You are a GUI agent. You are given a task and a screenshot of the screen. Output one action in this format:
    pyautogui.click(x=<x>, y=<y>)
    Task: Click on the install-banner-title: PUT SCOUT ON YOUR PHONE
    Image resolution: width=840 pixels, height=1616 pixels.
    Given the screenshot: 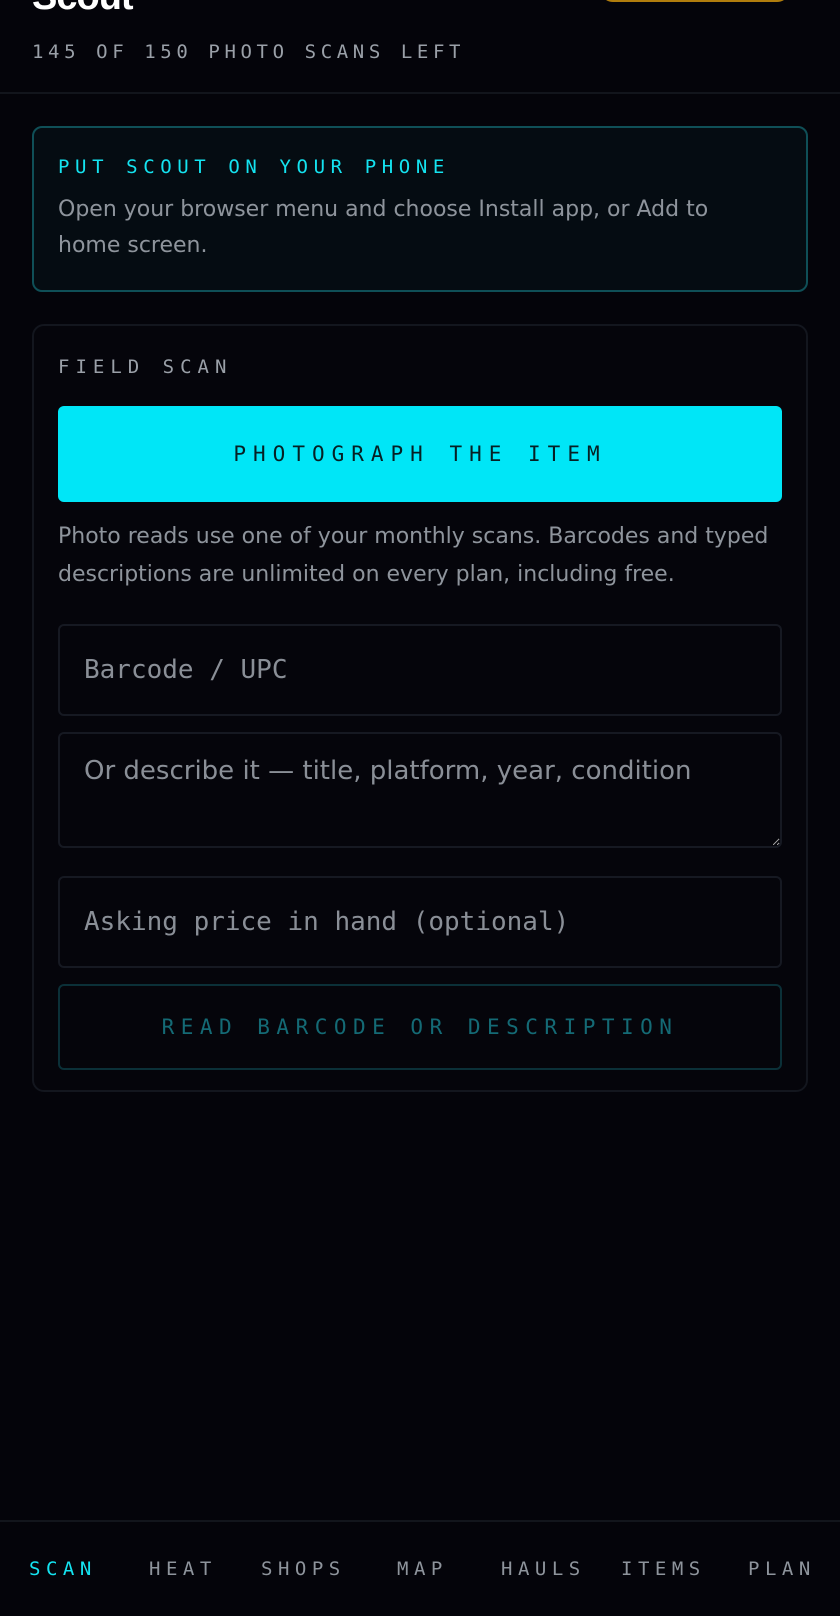 What is the action you would take?
    pyautogui.click(x=254, y=167)
    